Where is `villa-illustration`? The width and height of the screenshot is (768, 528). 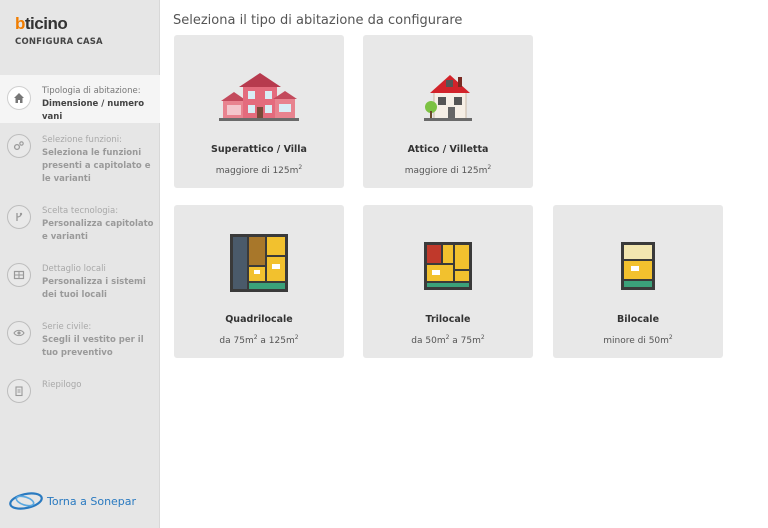
villa-illustration is located at coordinates (259, 85).